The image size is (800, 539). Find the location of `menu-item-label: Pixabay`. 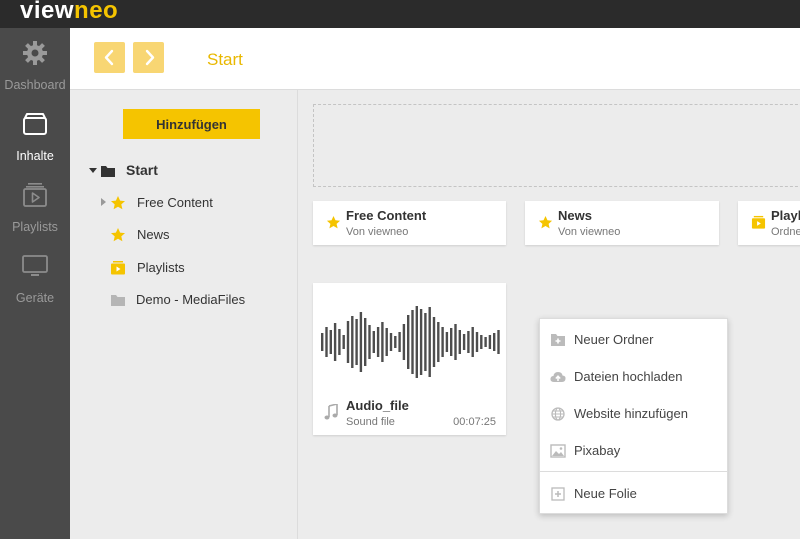

menu-item-label: Pixabay is located at coordinates (597, 450).